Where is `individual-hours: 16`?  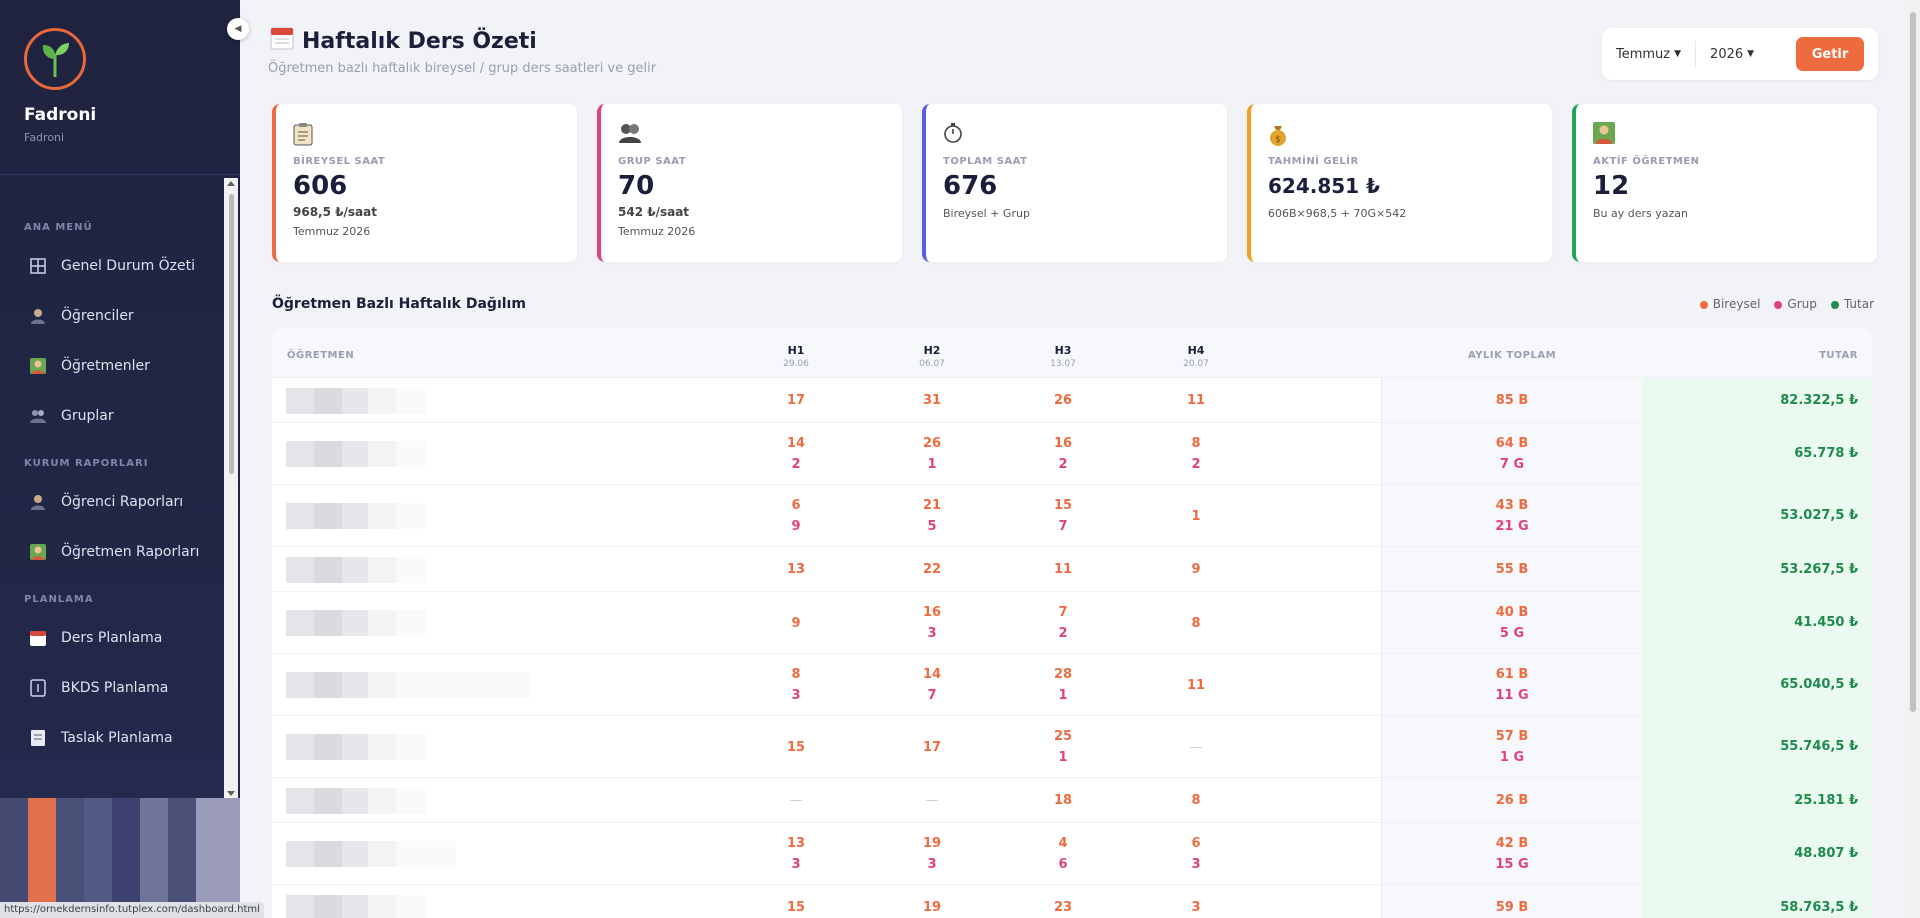 individual-hours: 16 is located at coordinates (1063, 443).